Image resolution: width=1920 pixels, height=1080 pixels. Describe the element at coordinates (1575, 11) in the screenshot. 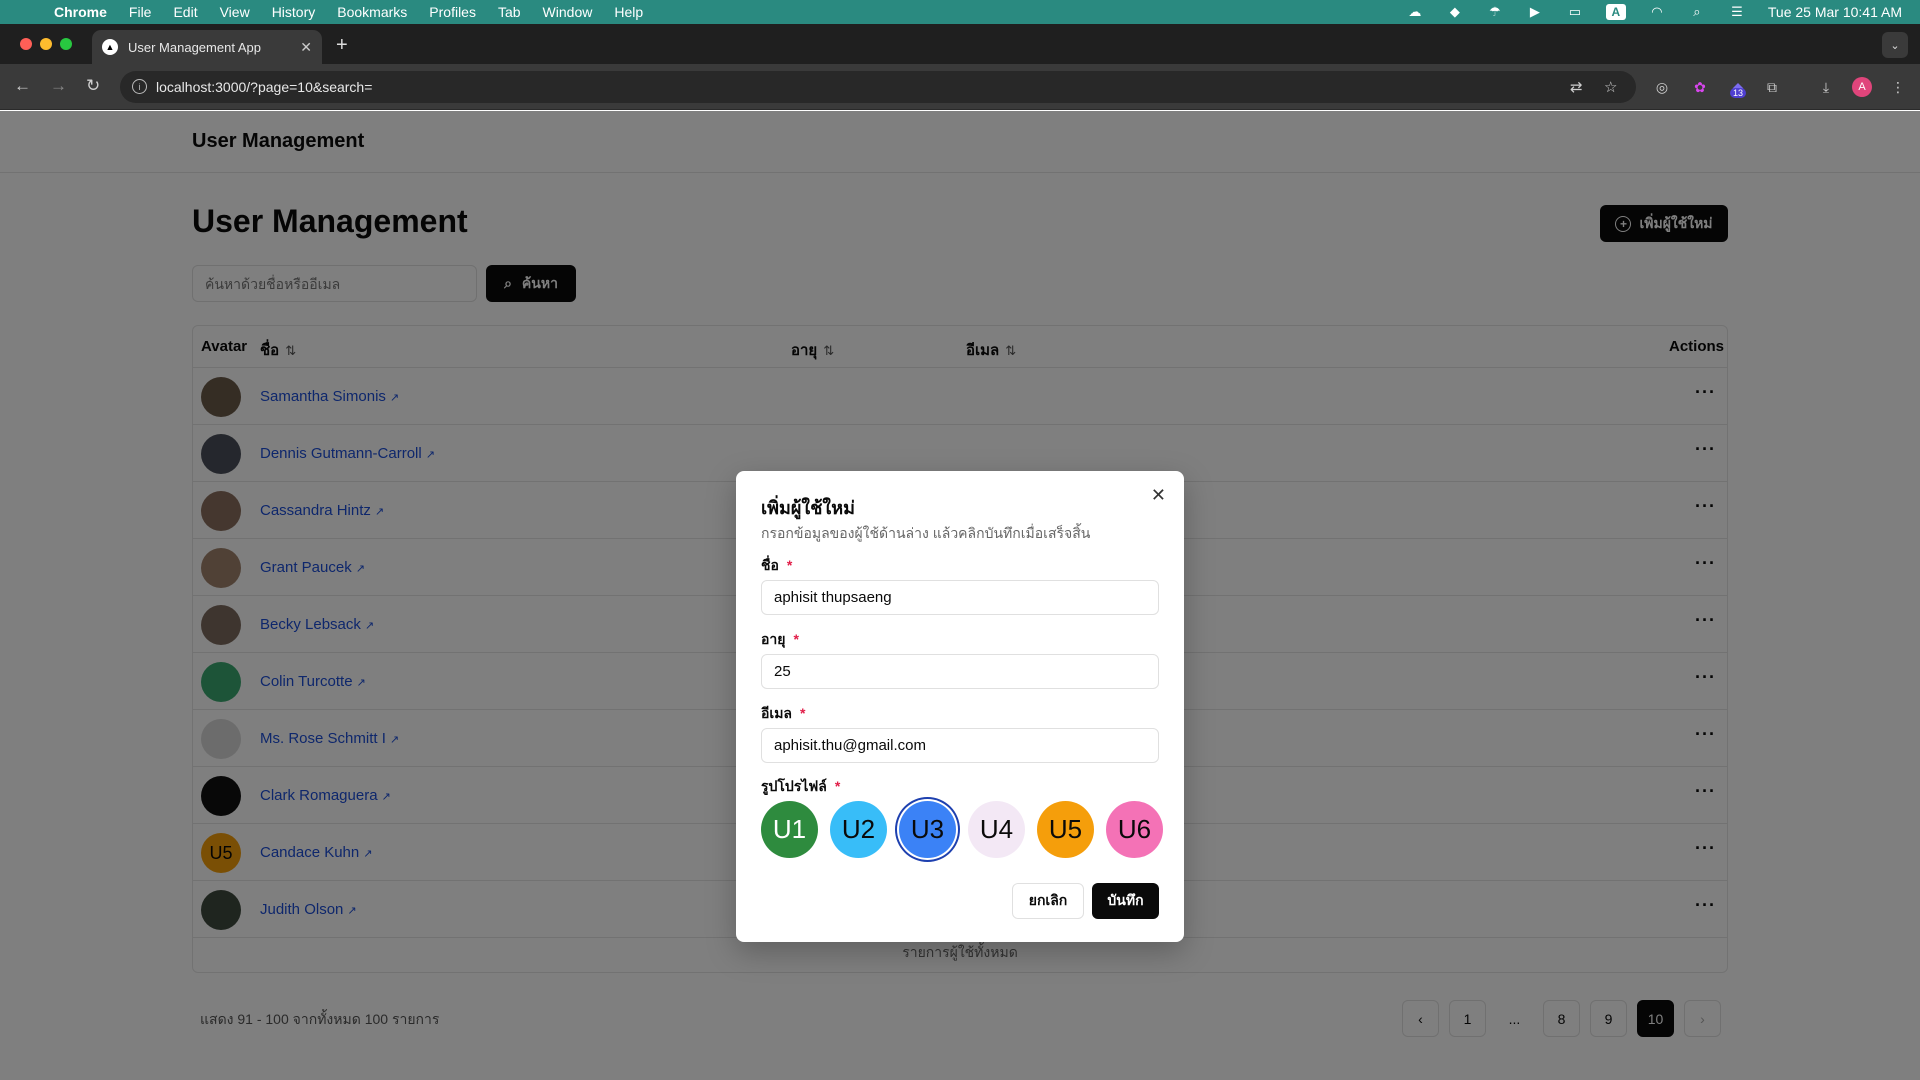

I see `battery-icon: ▭` at that location.